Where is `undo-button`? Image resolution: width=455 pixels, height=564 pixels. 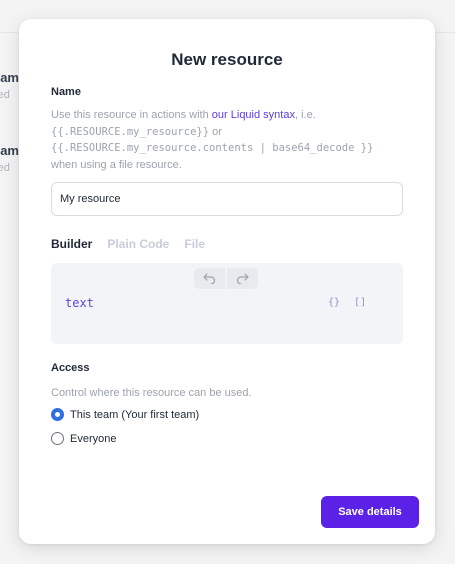
undo-button is located at coordinates (209, 278).